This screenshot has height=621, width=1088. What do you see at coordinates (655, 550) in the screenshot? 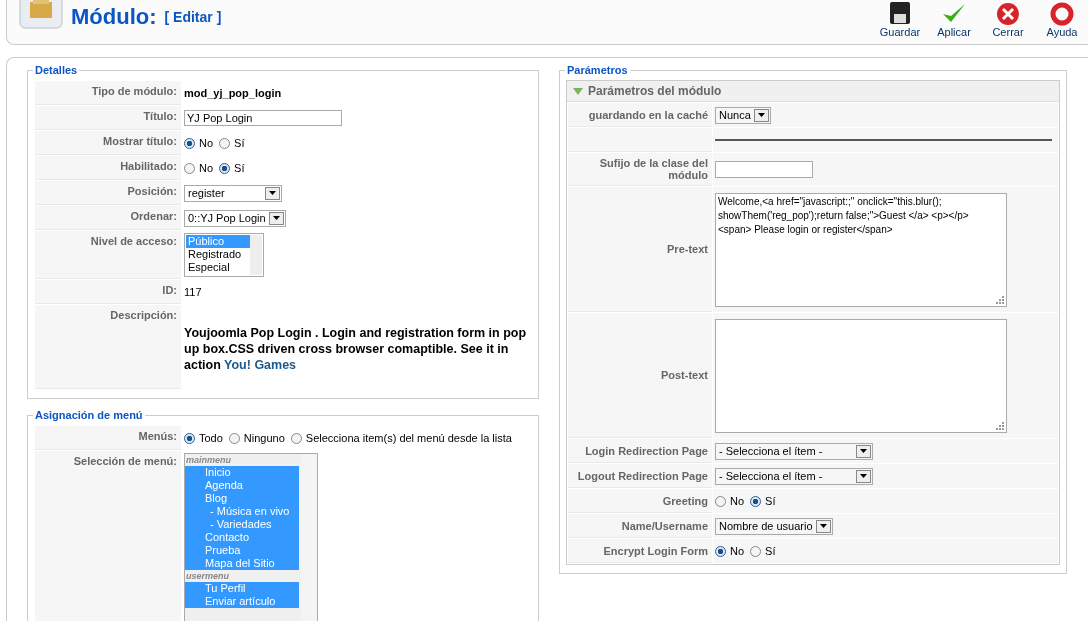
I see `field-label: Encrypt Login Form` at bounding box center [655, 550].